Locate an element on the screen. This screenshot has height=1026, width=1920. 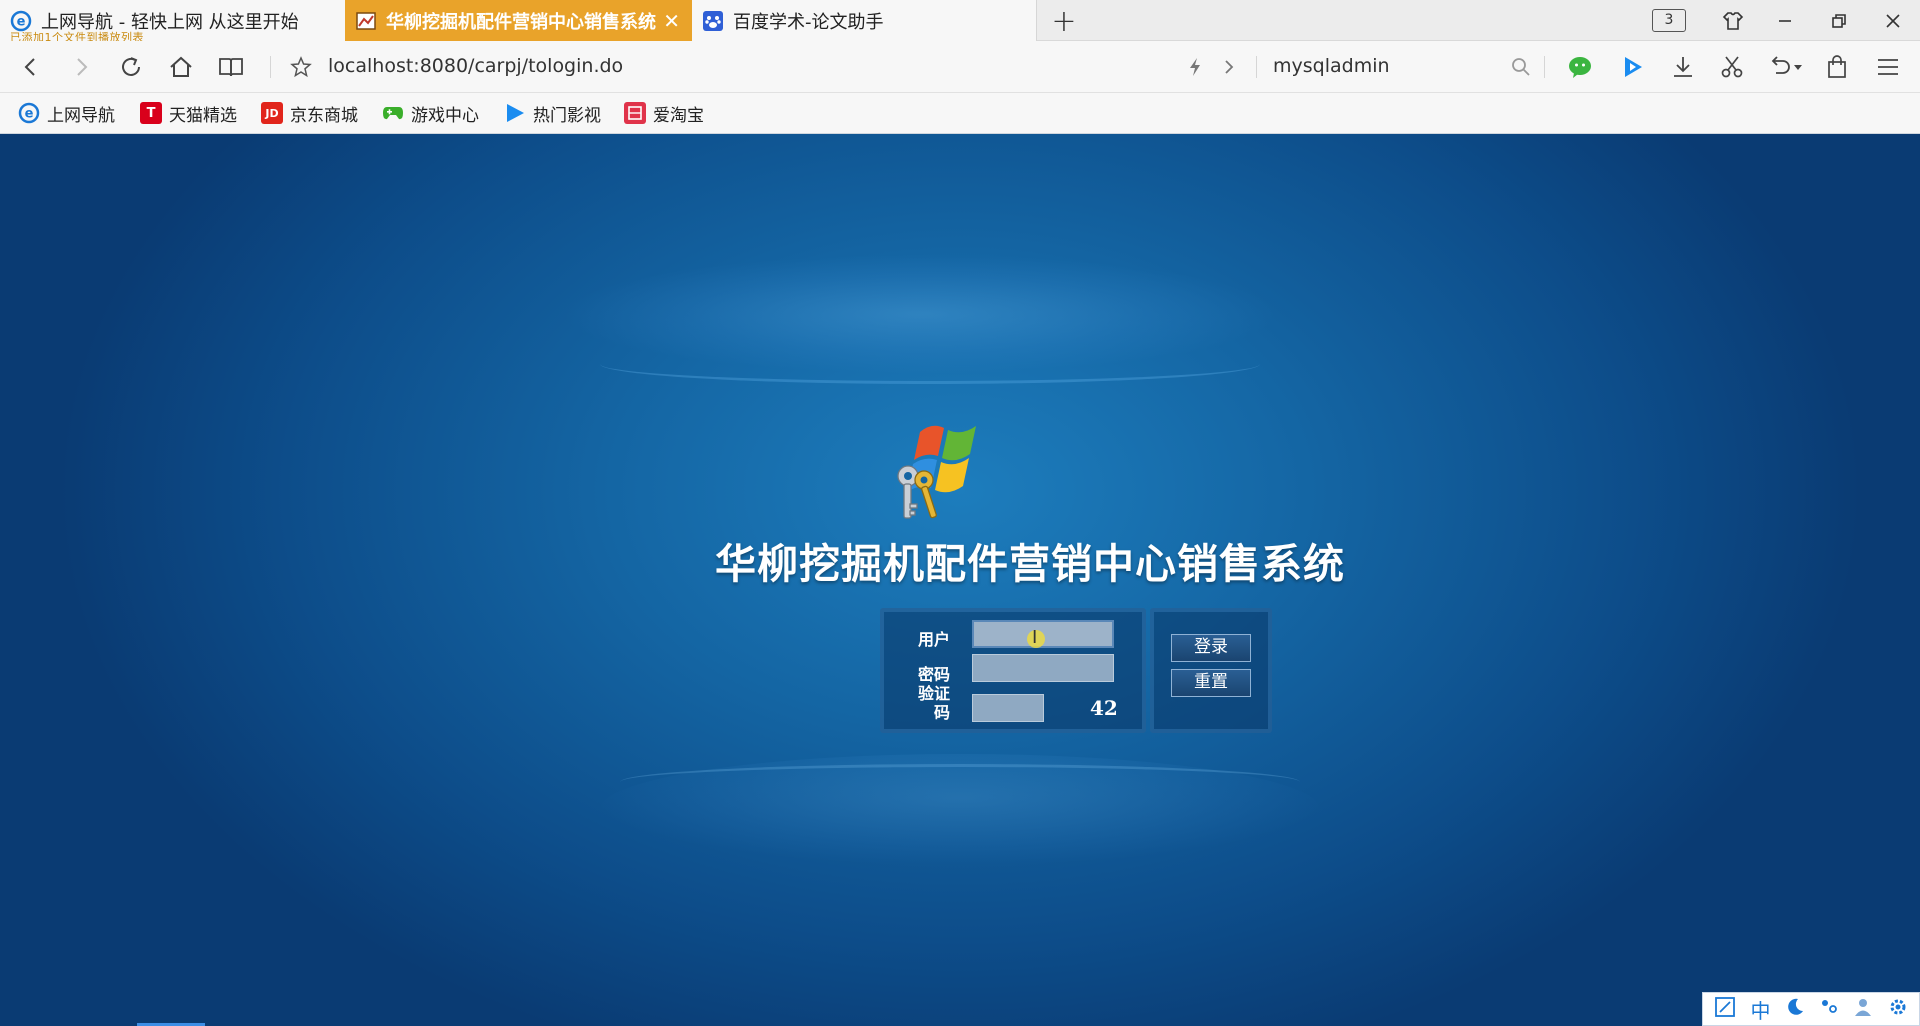
username-label: 用户 is located at coordinates (933, 639).